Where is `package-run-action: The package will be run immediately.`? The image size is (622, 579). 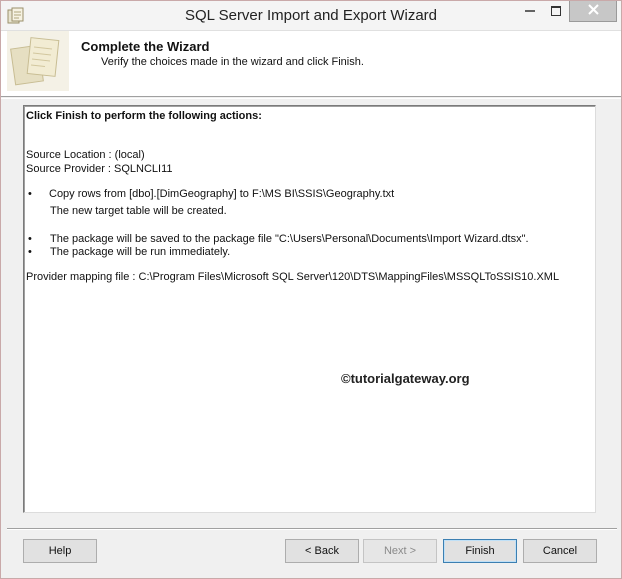 package-run-action: The package will be run immediately. is located at coordinates (140, 252).